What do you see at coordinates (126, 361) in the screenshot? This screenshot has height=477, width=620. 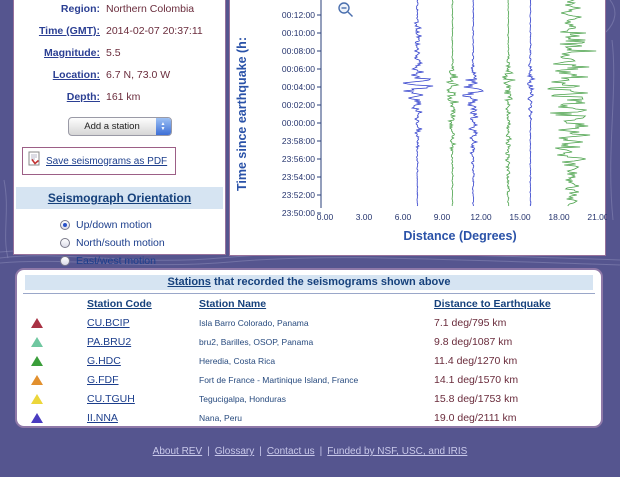 I see `station-code-link: G.HDC` at bounding box center [126, 361].